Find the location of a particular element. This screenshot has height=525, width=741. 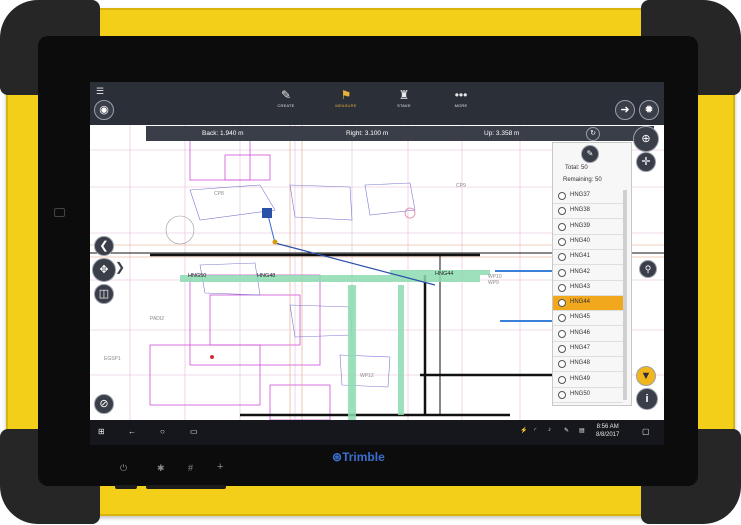

point-row: HNG48 is located at coordinates (588, 365).